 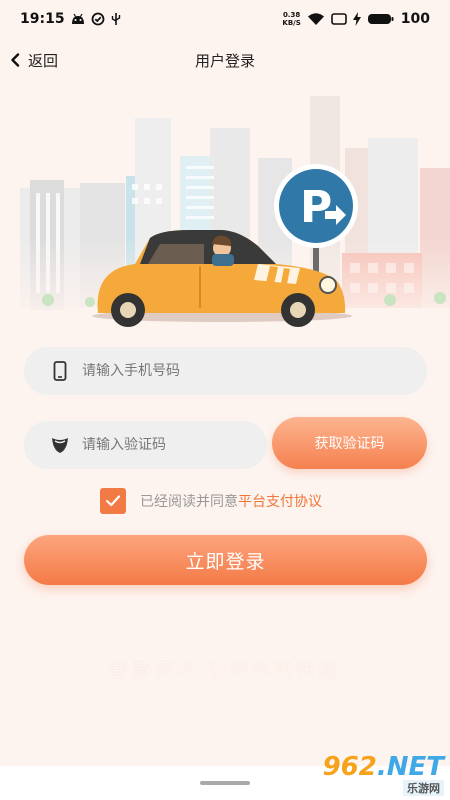 What do you see at coordinates (316, 207) in the screenshot?
I see `svg-text: P` at bounding box center [316, 207].